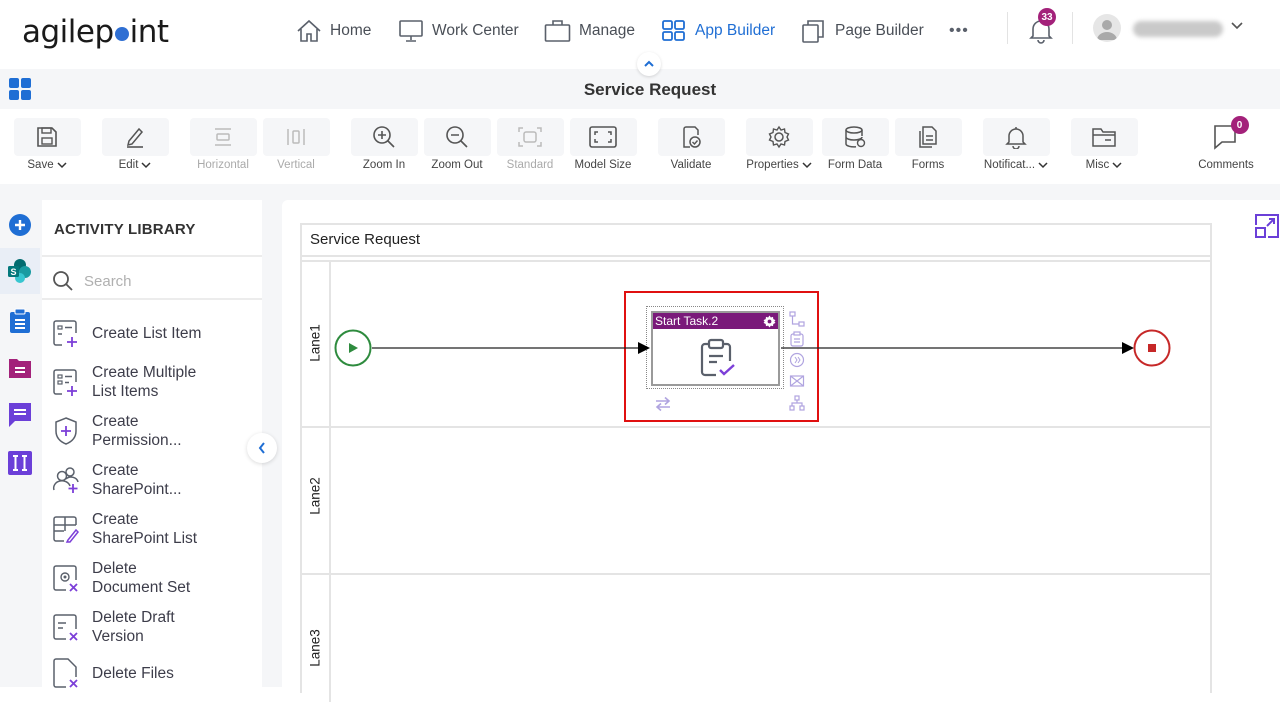  What do you see at coordinates (411, 31) in the screenshot?
I see `monitor-icon` at bounding box center [411, 31].